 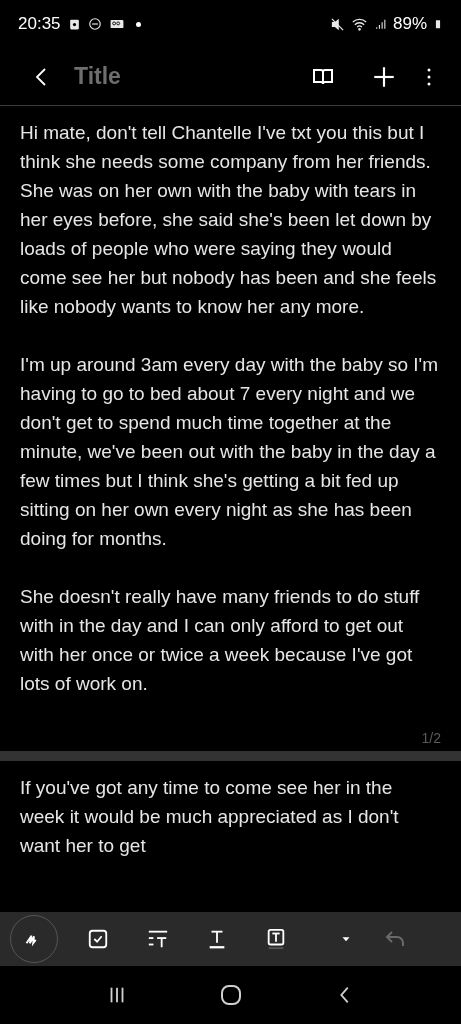 What do you see at coordinates (359, 24) in the screenshot?
I see `wifi-icon` at bounding box center [359, 24].